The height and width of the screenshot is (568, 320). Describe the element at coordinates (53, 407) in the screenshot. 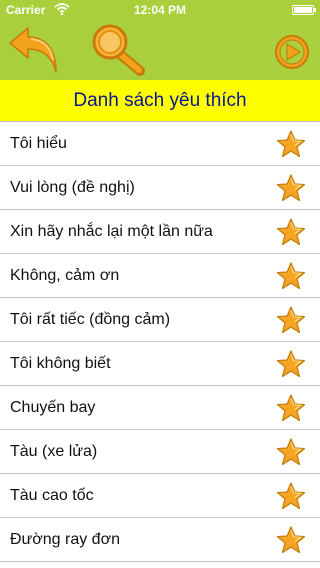

I see `list-item-label: Chuyến bay` at that location.